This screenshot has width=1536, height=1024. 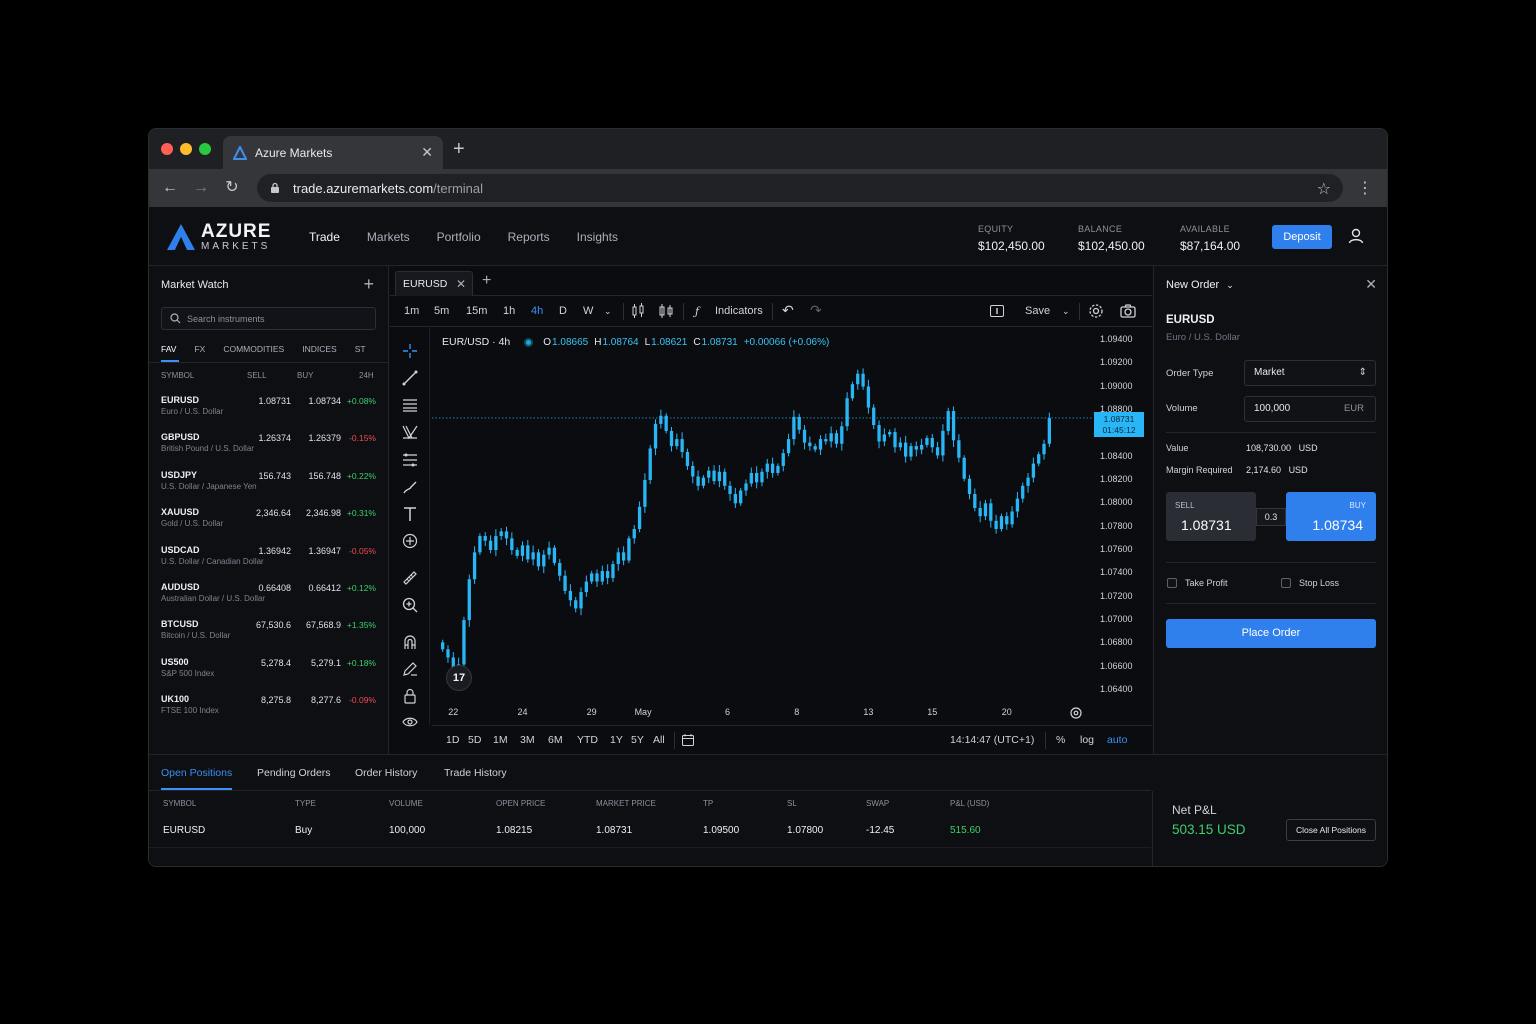 What do you see at coordinates (1271, 633) in the screenshot?
I see `place-order-button: Place Order` at bounding box center [1271, 633].